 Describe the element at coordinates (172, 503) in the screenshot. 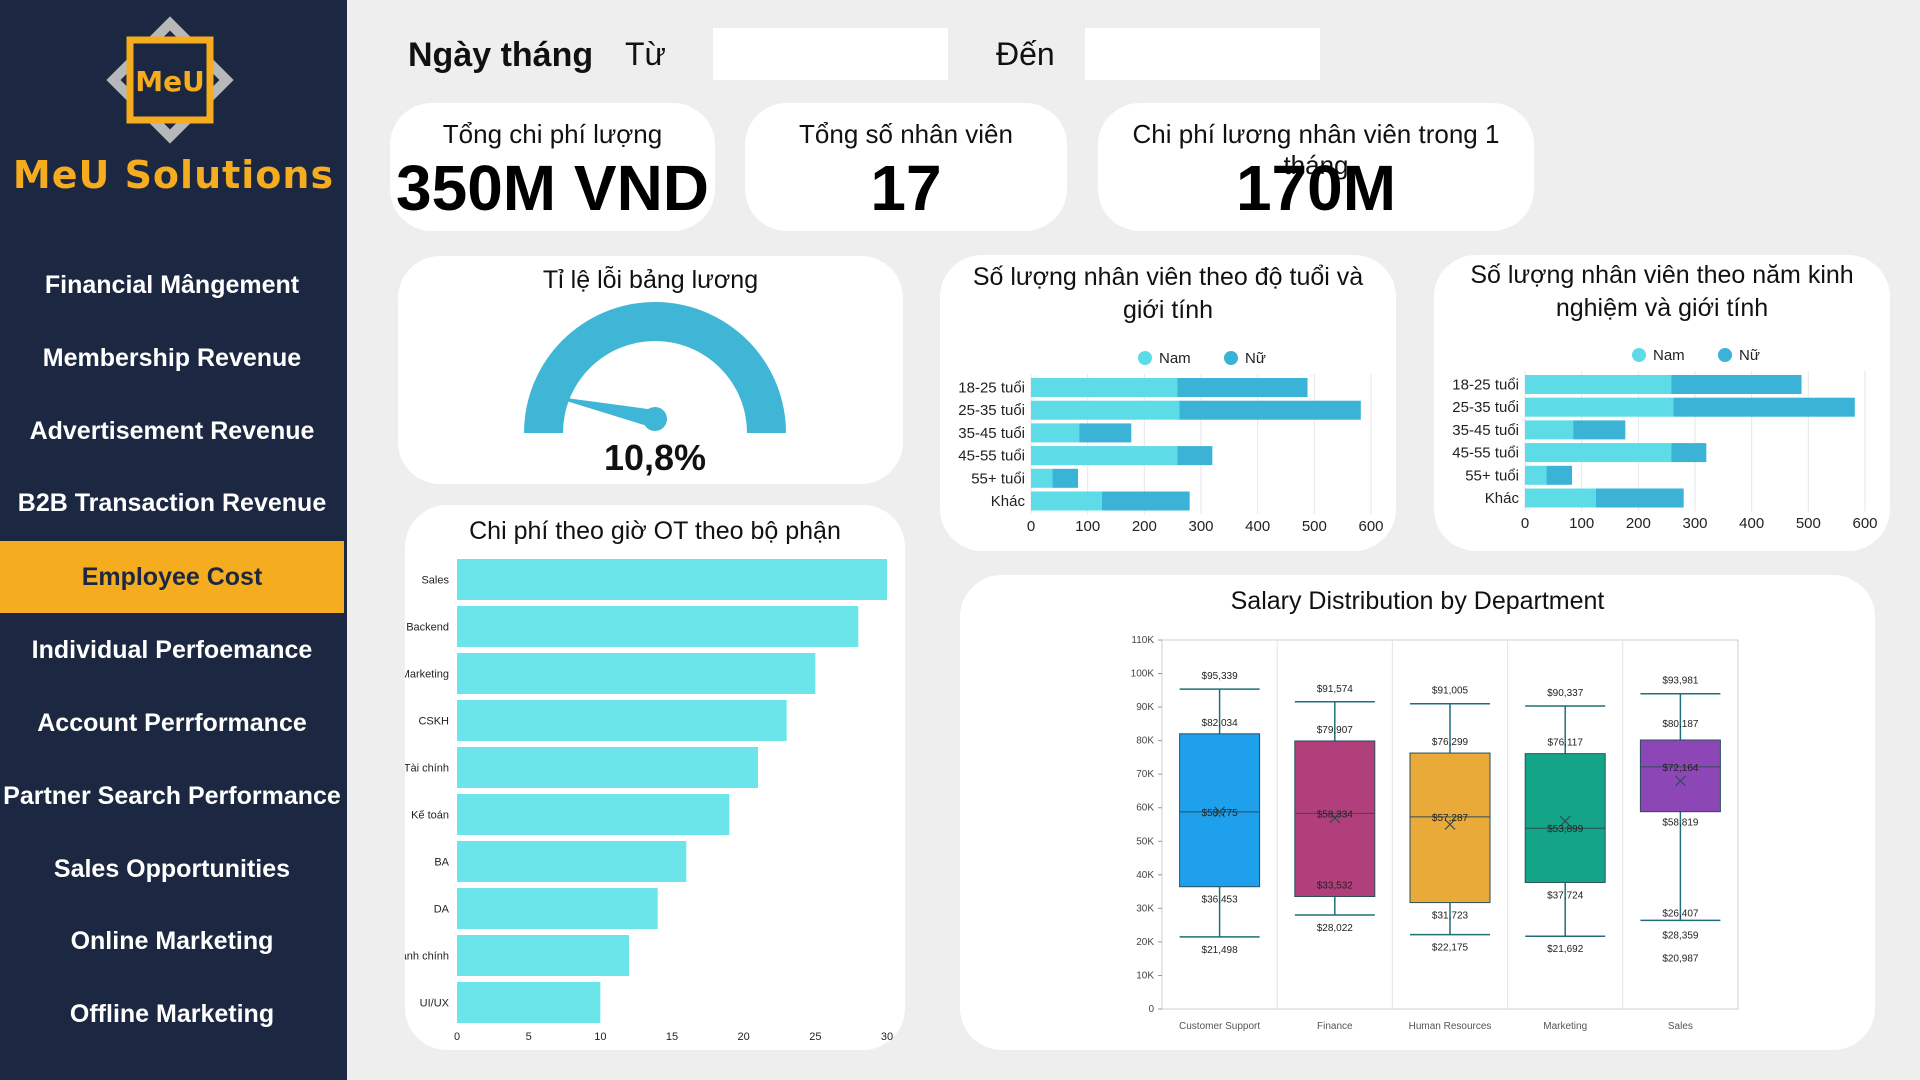

I see `sidebar-item-b2b-transaction-revenue: B2B Transaction Revenue` at that location.